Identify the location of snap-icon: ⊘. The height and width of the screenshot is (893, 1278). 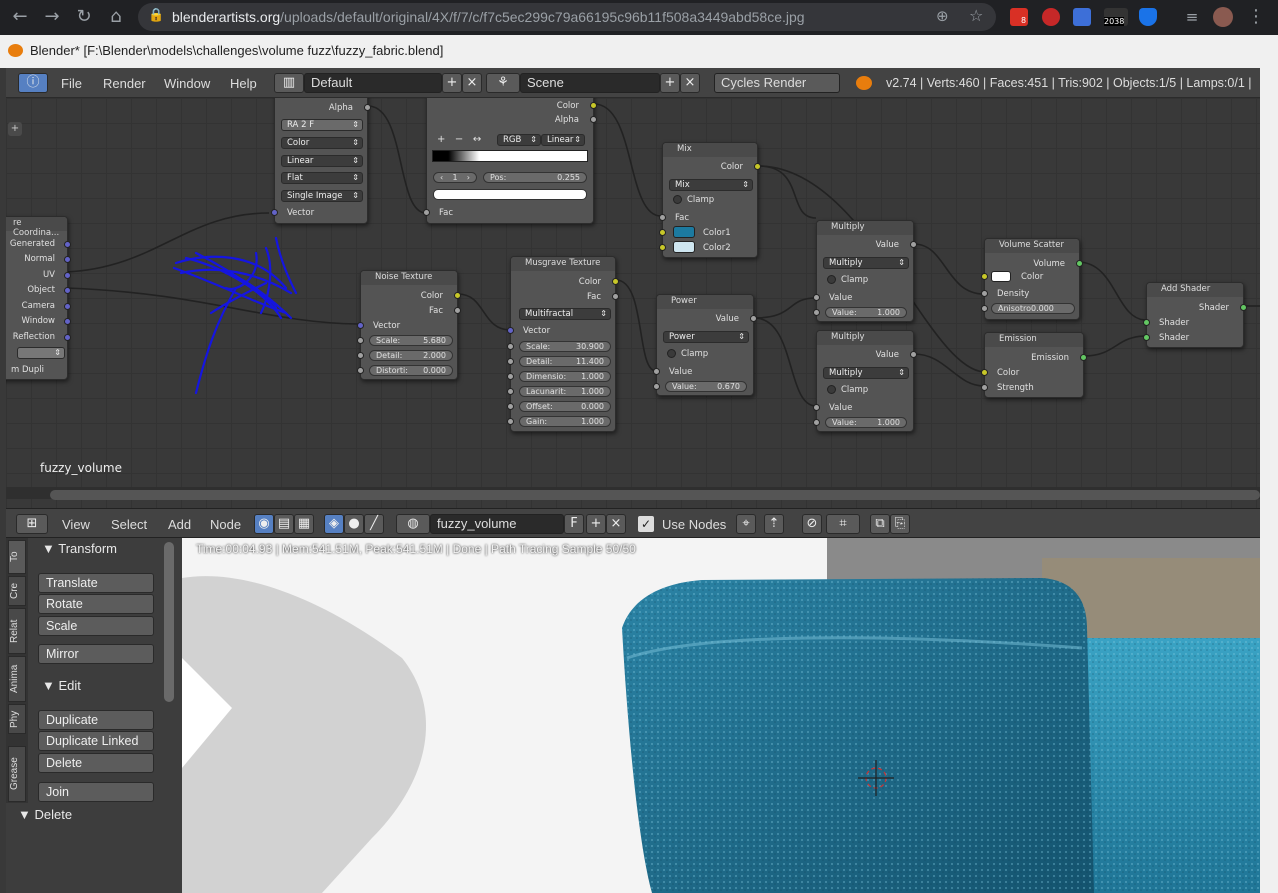
(812, 524).